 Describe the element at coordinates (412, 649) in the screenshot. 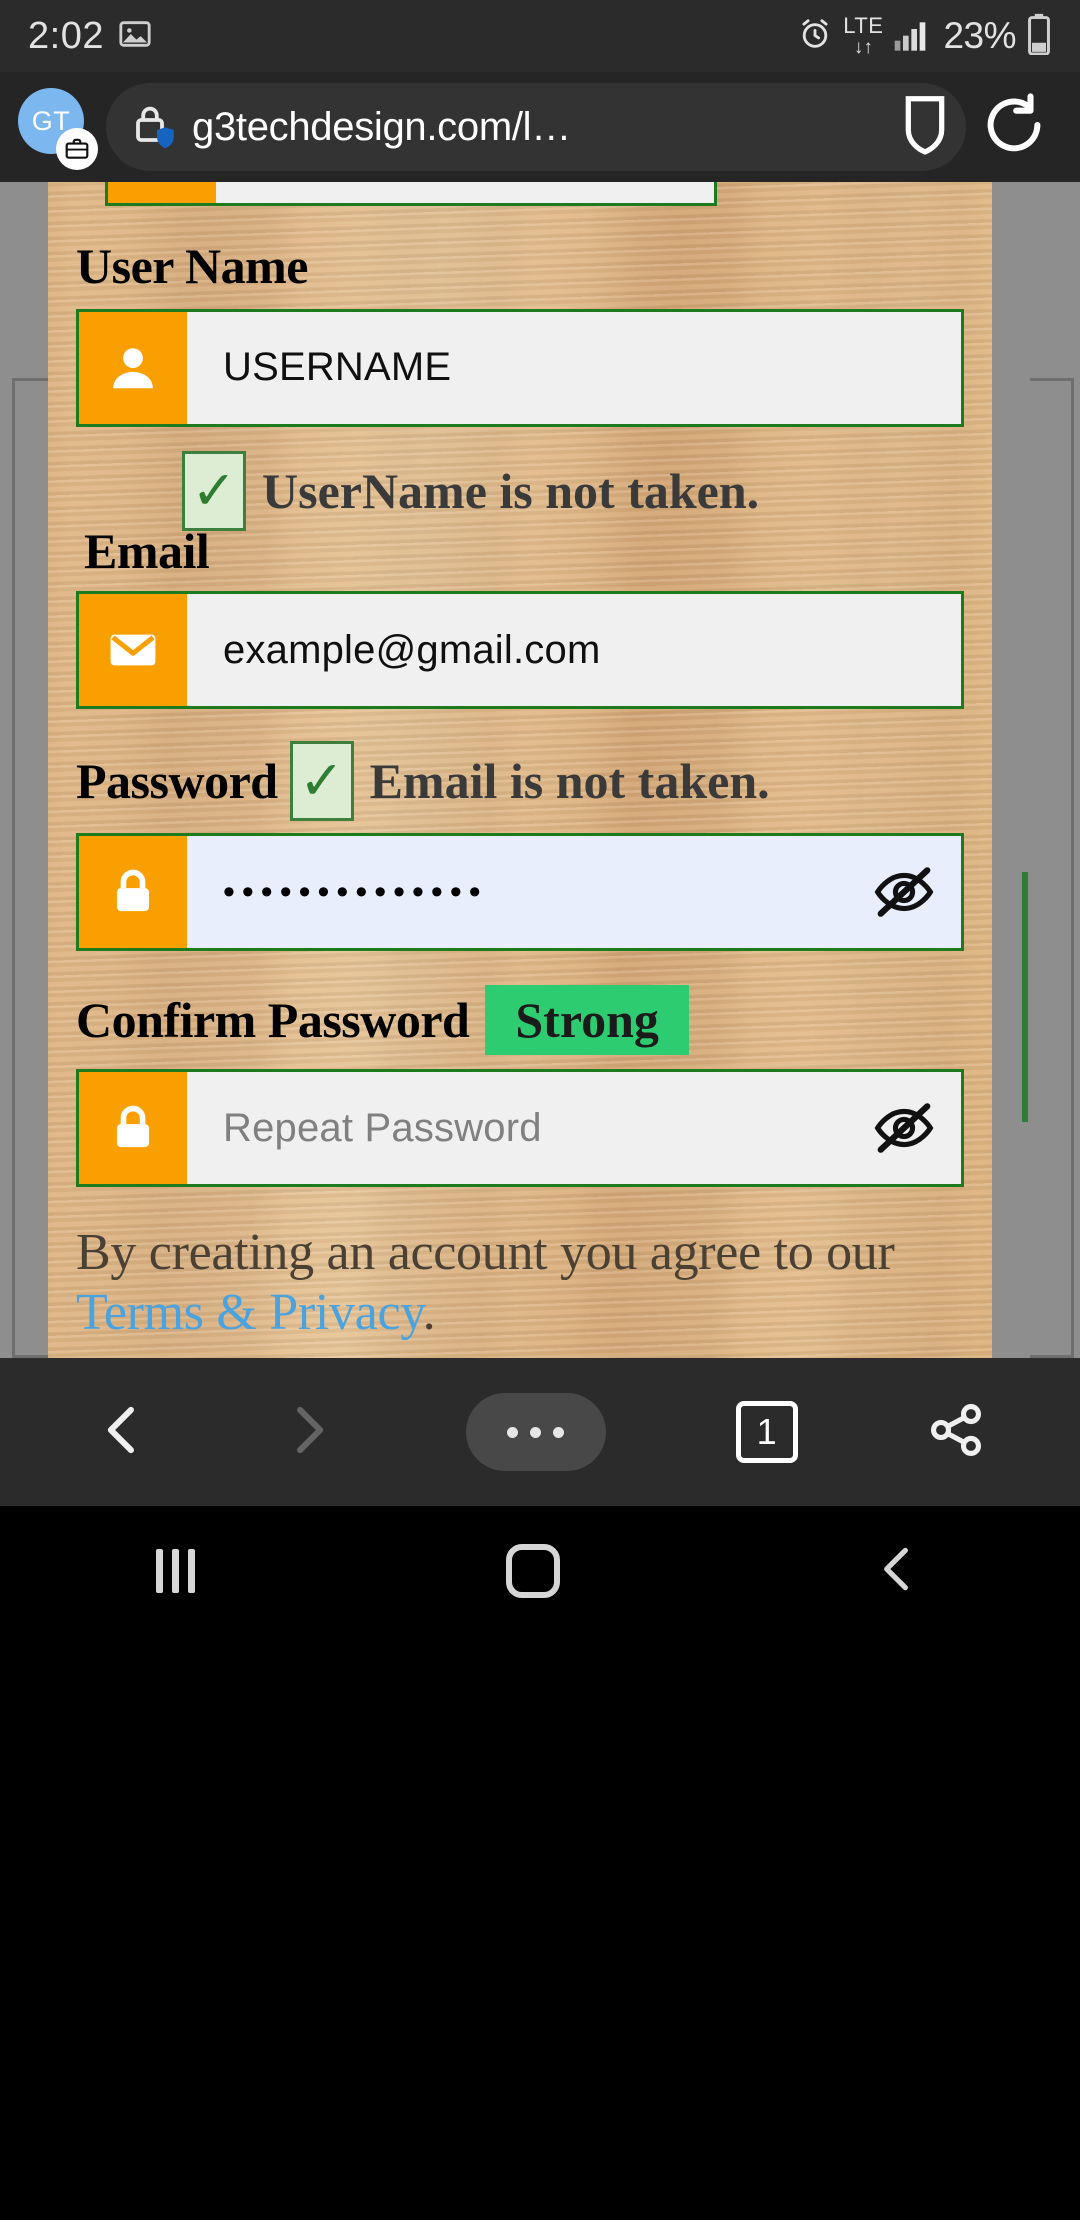

I see `email-value: example@gmail.com` at that location.